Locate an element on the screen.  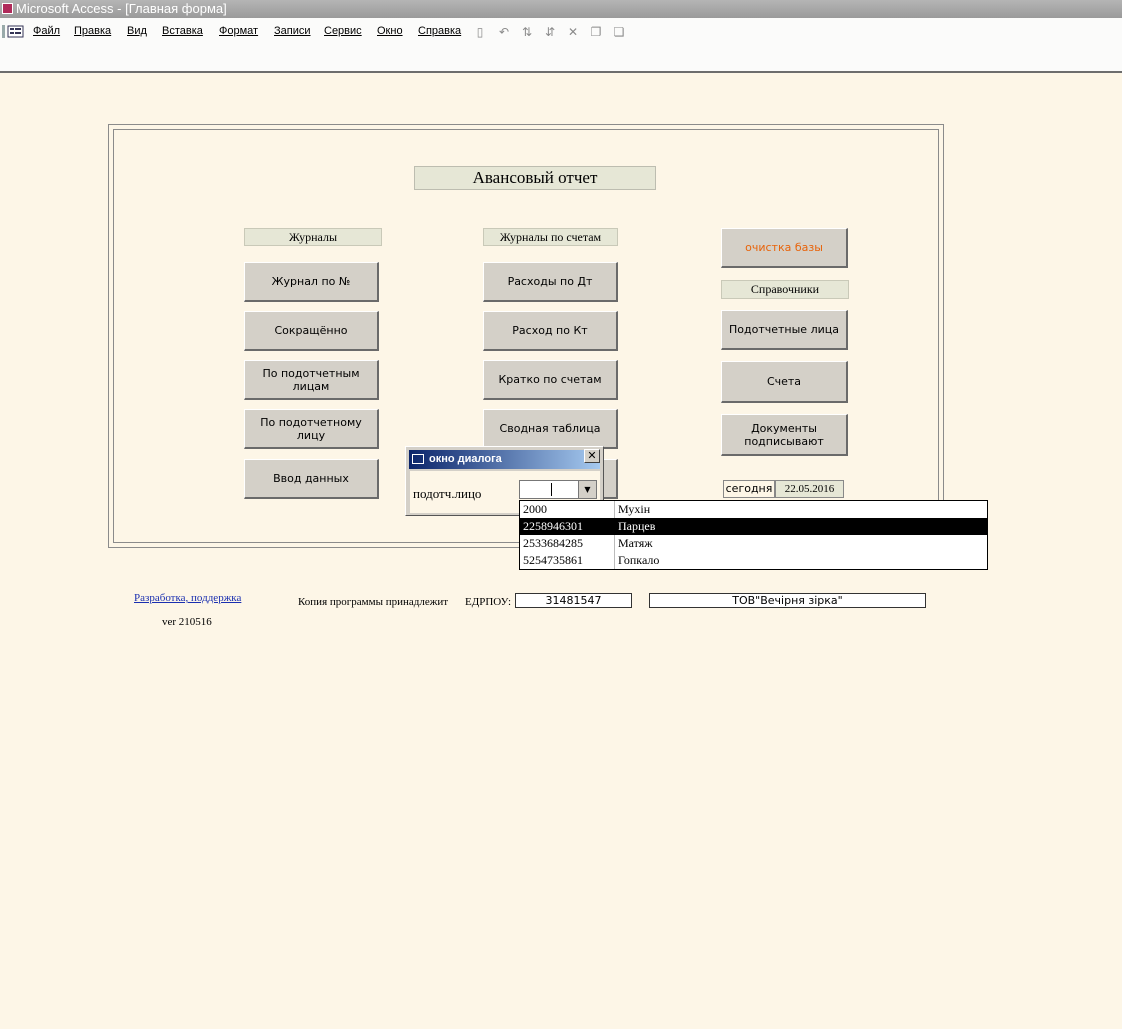
credit-expense-button: Расход по Кт is located at coordinates (550, 331).